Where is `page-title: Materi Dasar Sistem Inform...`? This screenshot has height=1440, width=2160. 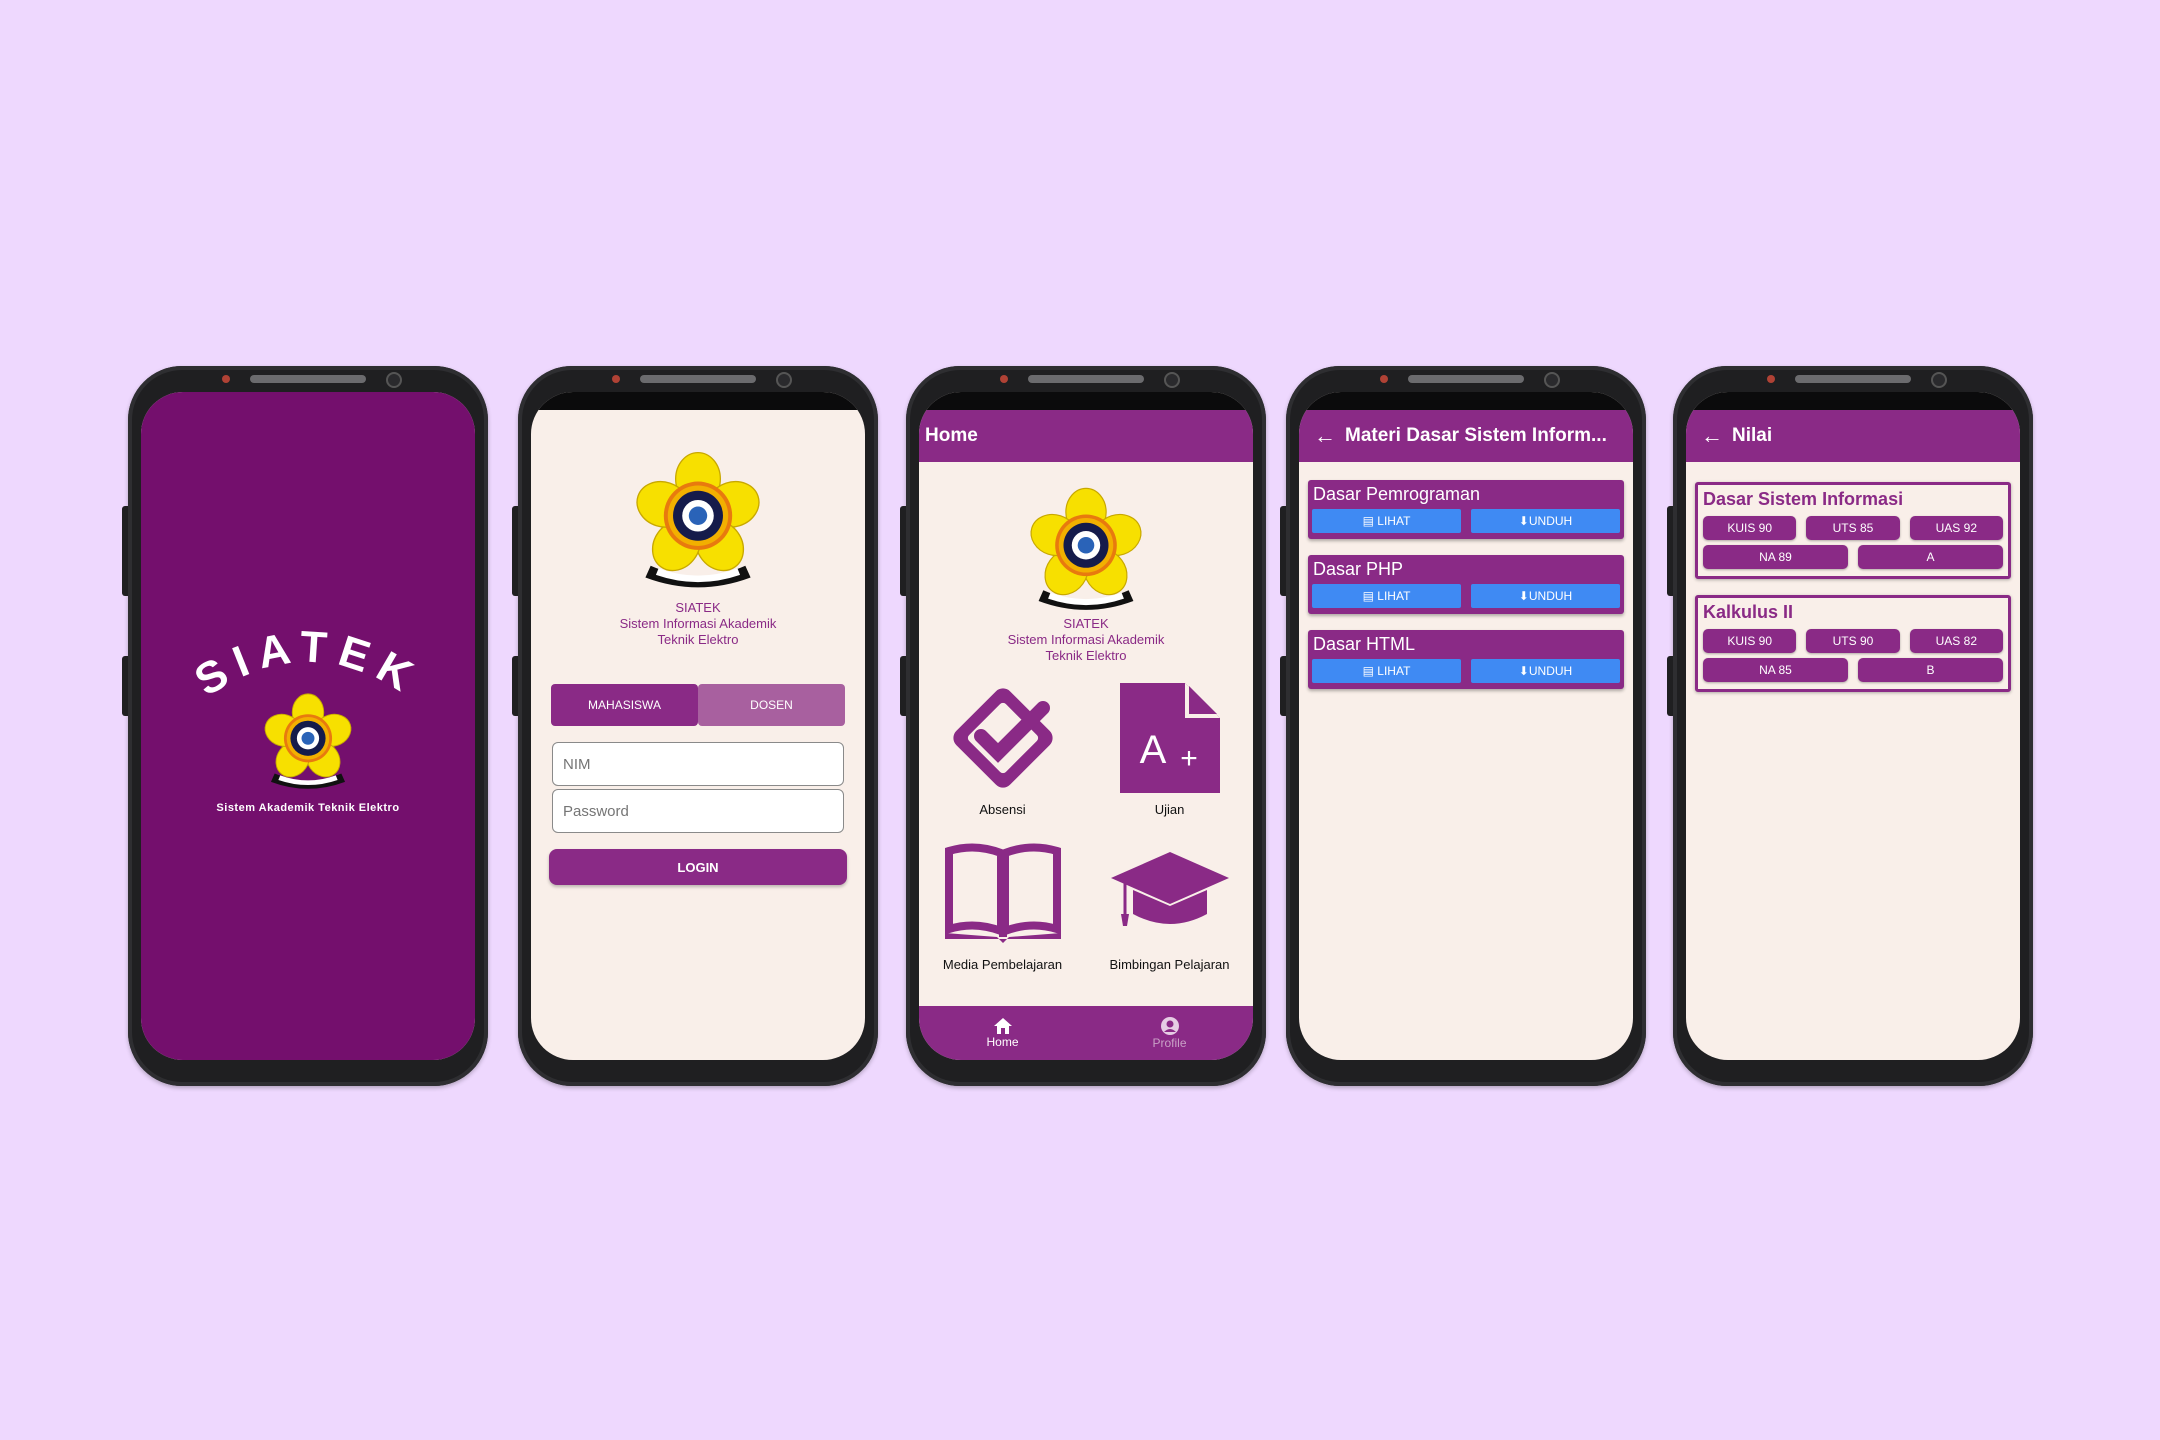 page-title: Materi Dasar Sistem Inform... is located at coordinates (1476, 435).